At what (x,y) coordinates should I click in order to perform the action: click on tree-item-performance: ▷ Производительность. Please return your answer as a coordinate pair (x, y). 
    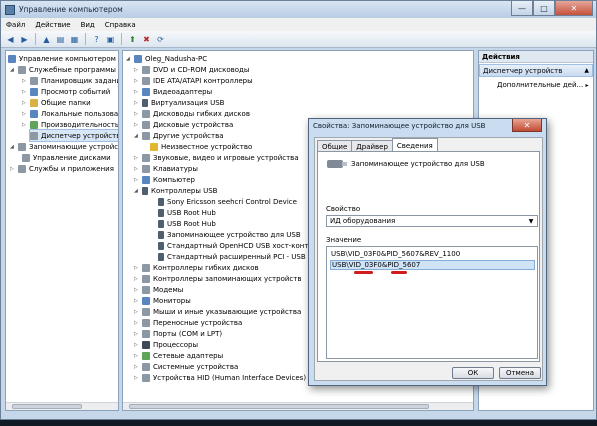
    Looking at the image, I should click on (70, 124).